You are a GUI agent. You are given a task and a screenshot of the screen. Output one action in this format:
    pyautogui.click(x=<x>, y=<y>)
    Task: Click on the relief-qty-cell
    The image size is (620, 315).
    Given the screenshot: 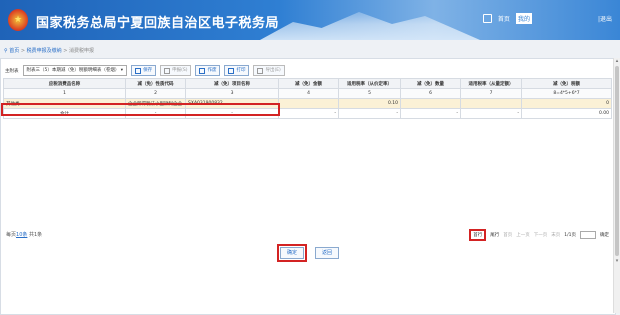 What is the action you would take?
    pyautogui.click(x=430, y=103)
    